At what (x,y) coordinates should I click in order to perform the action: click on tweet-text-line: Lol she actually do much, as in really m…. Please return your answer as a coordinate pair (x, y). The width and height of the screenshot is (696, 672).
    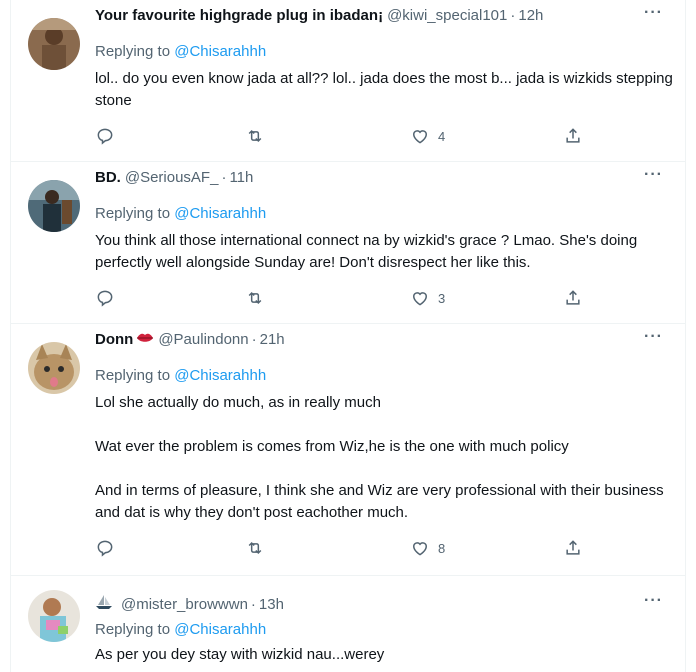
    Looking at the image, I should click on (238, 402).